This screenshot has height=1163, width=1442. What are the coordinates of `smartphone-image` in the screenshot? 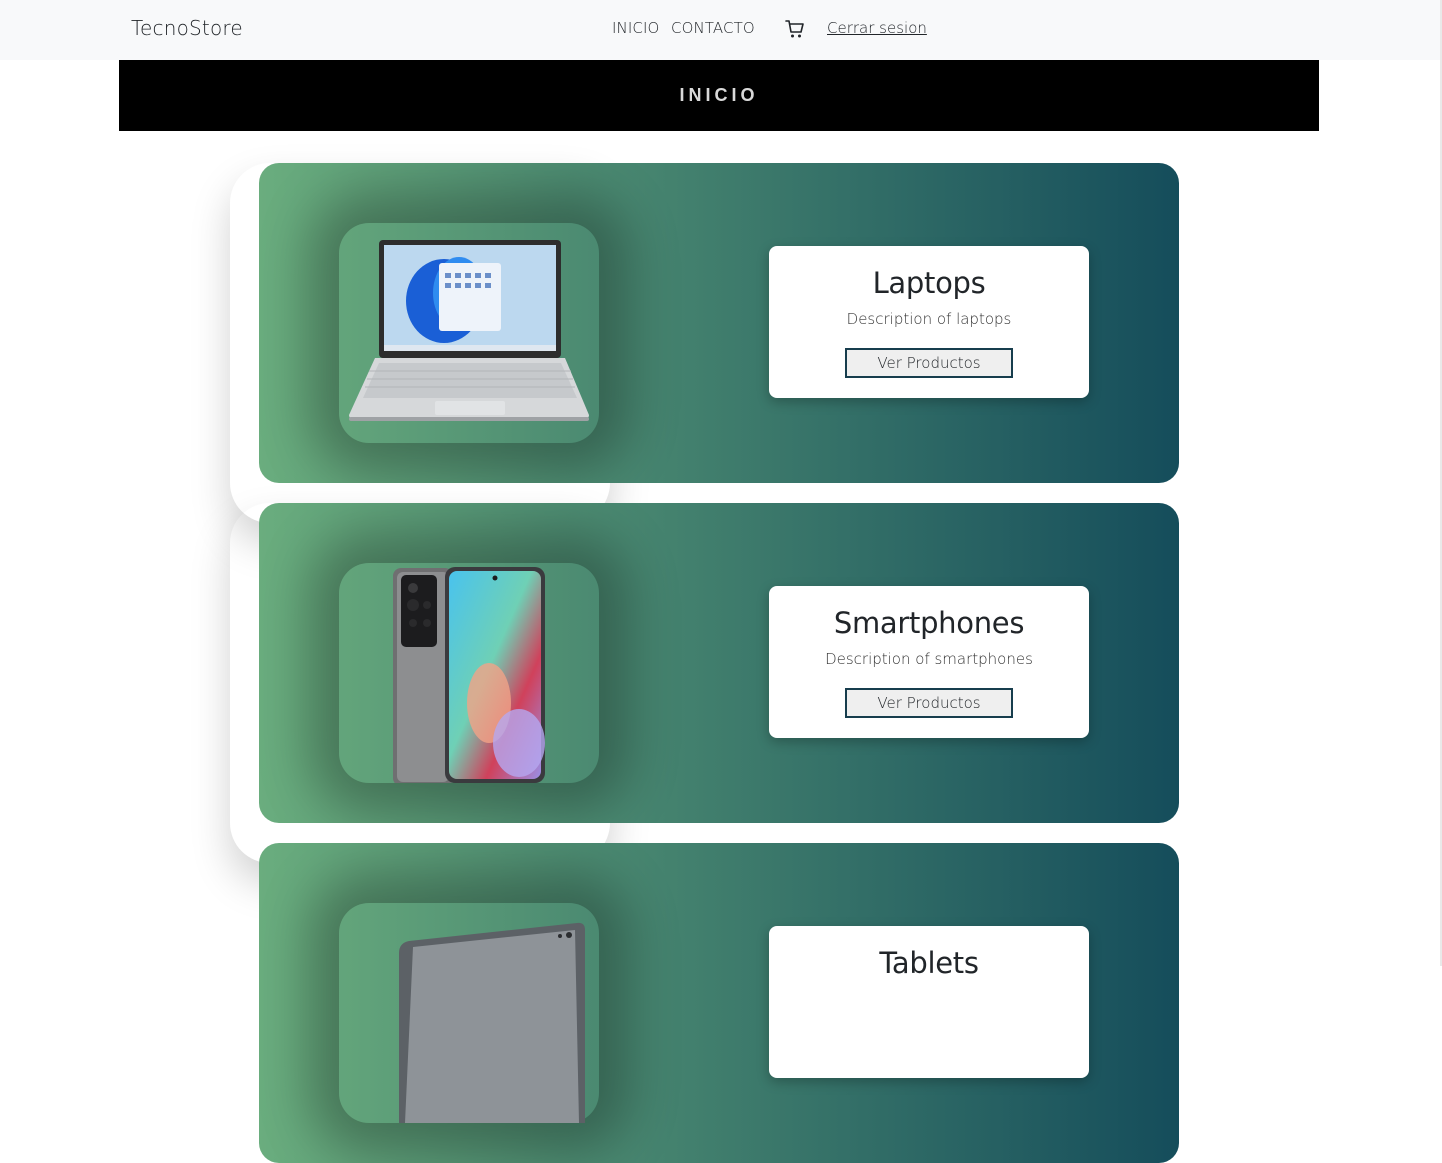 It's located at (469, 673).